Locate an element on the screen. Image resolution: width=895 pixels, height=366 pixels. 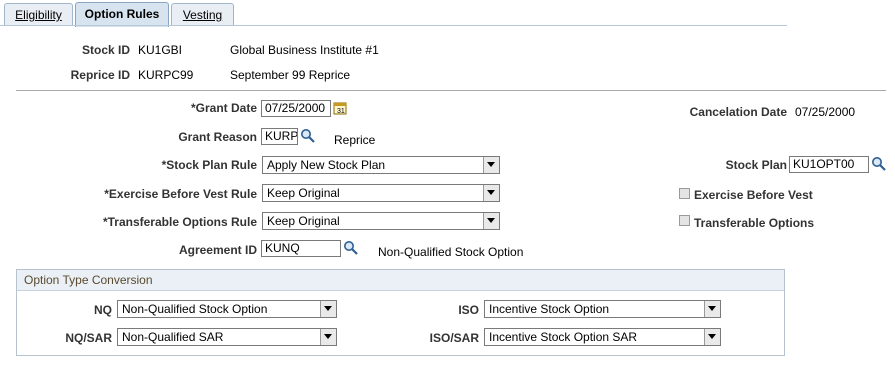
transferable-options-label: Transferable Options is located at coordinates (754, 223).